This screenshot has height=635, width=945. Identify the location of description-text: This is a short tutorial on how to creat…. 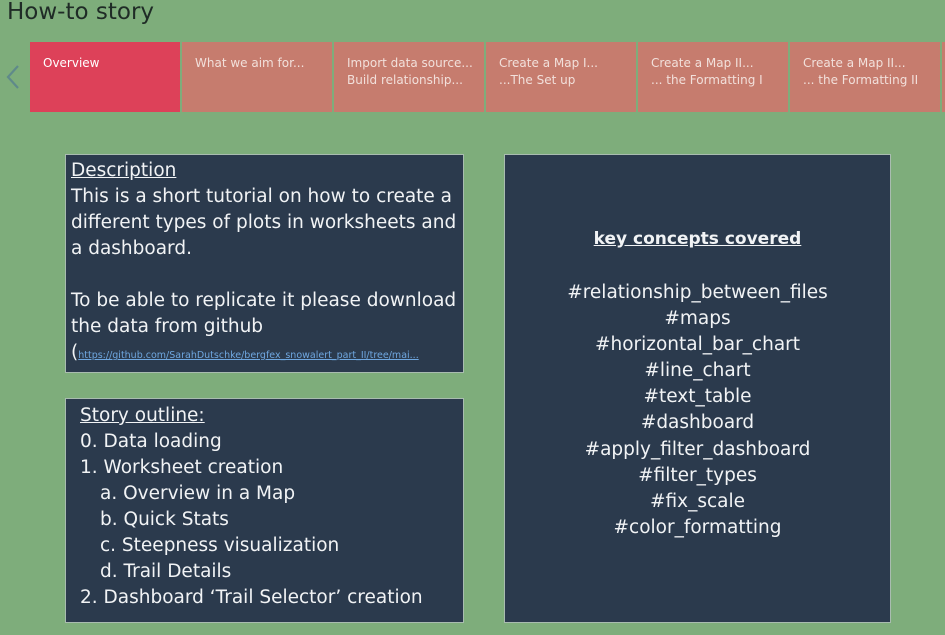
(264, 222).